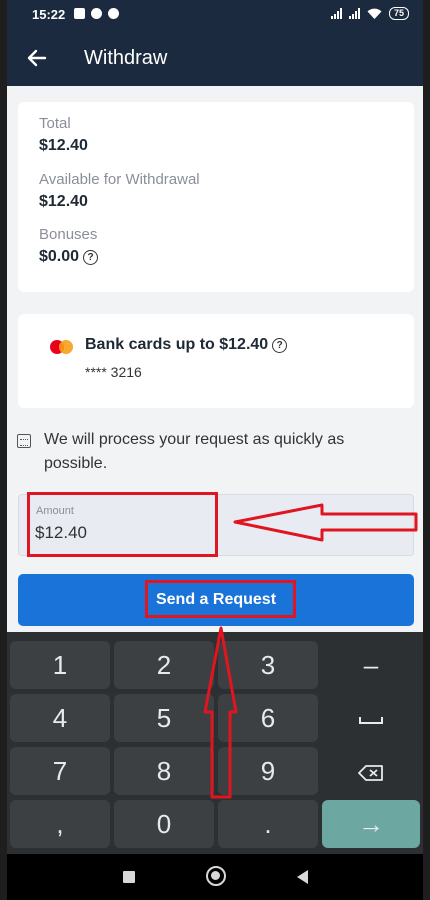 The height and width of the screenshot is (900, 430). I want to click on speaker-notification-icon, so click(96, 13).